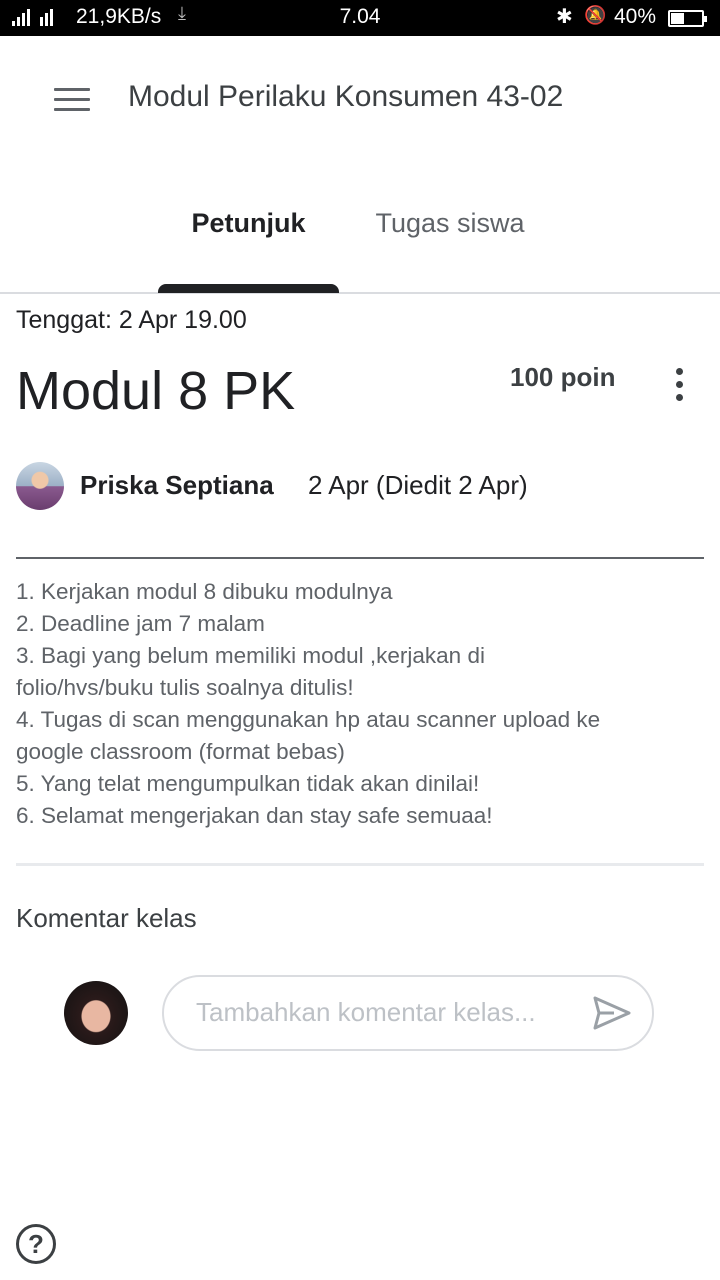  Describe the element at coordinates (680, 386) in the screenshot. I see `more-vert-icon` at that location.